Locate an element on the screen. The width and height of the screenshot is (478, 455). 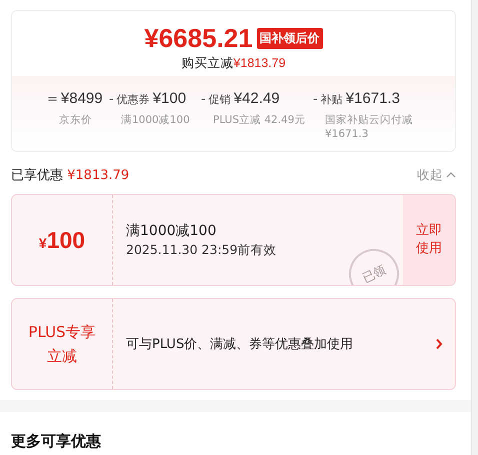
breakdown-amount: ¥8499 is located at coordinates (81, 98).